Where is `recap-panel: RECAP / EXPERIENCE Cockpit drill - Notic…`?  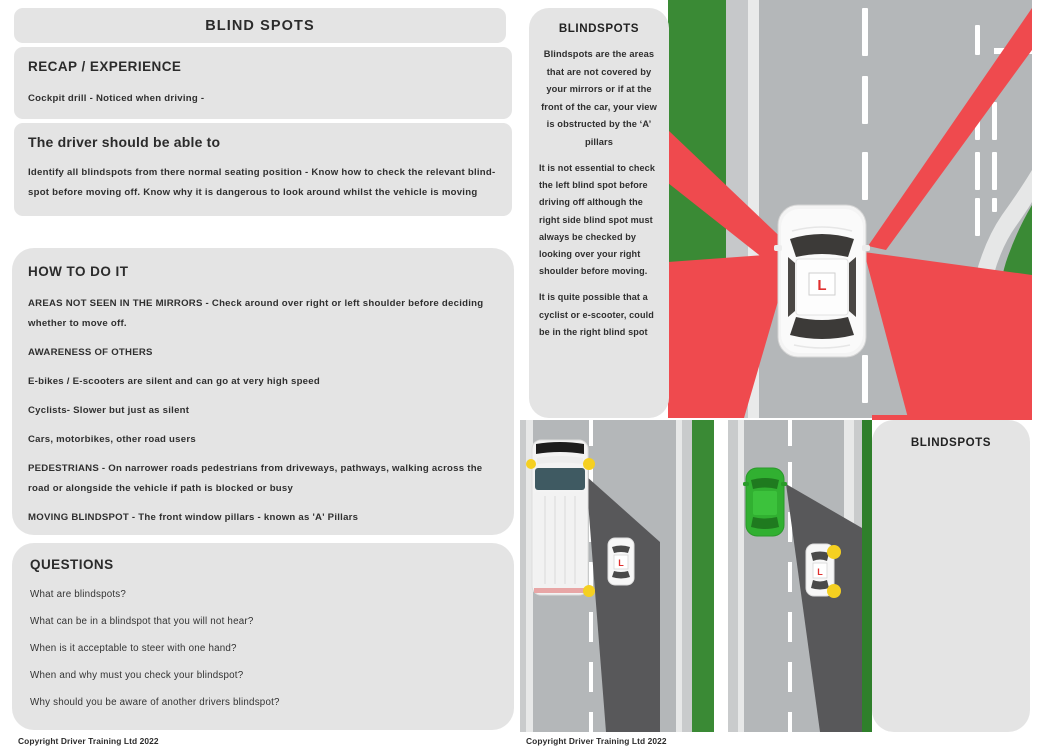
recap-panel: RECAP / EXPERIENCE Cockpit drill - Notic… is located at coordinates (263, 83).